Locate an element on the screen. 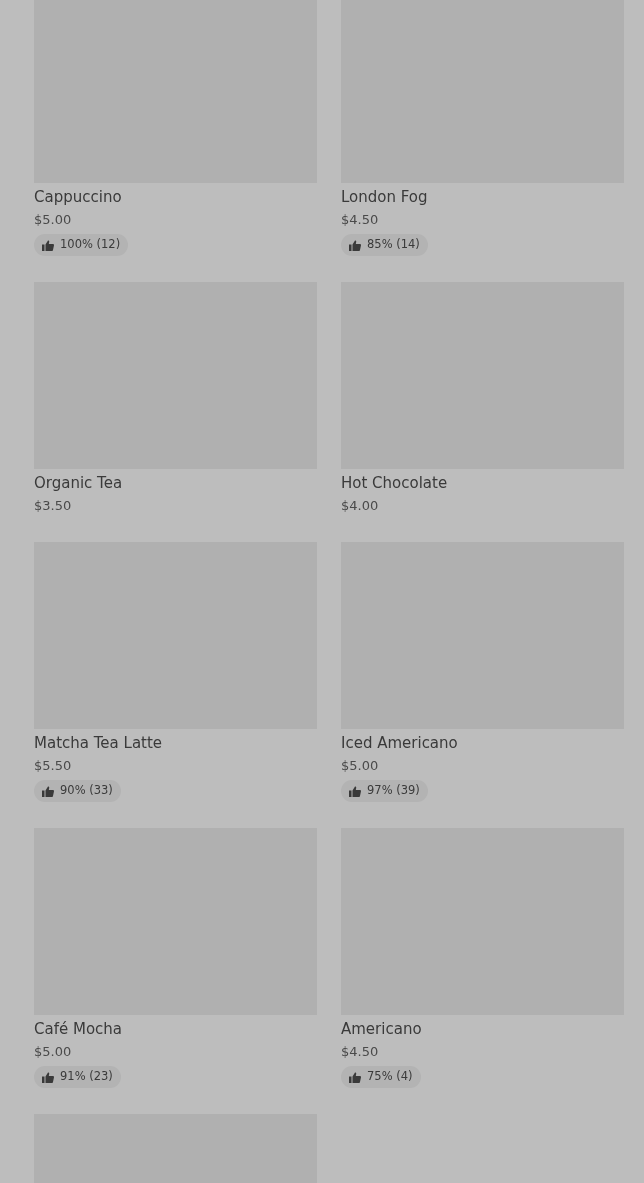 The height and width of the screenshot is (1183, 644). rating-text: 100% (12) is located at coordinates (90, 245).